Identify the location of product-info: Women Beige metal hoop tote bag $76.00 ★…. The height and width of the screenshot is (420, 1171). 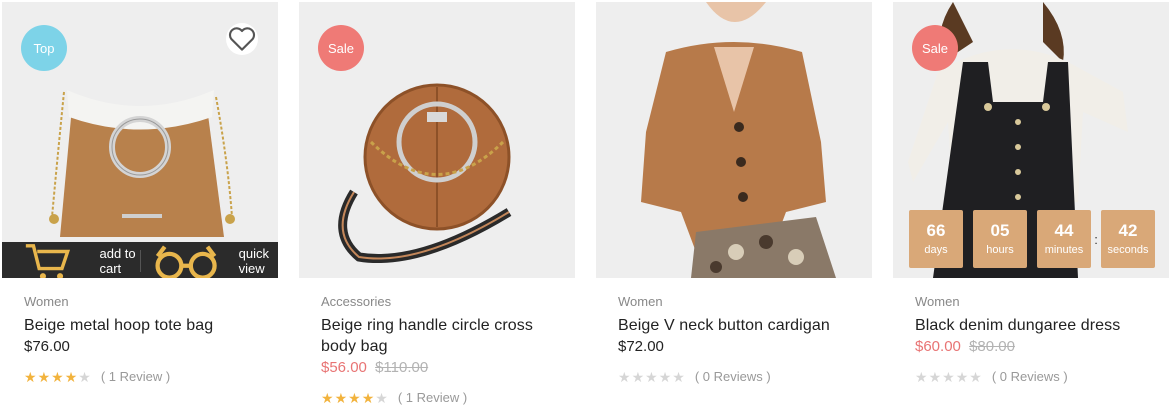
(146, 339).